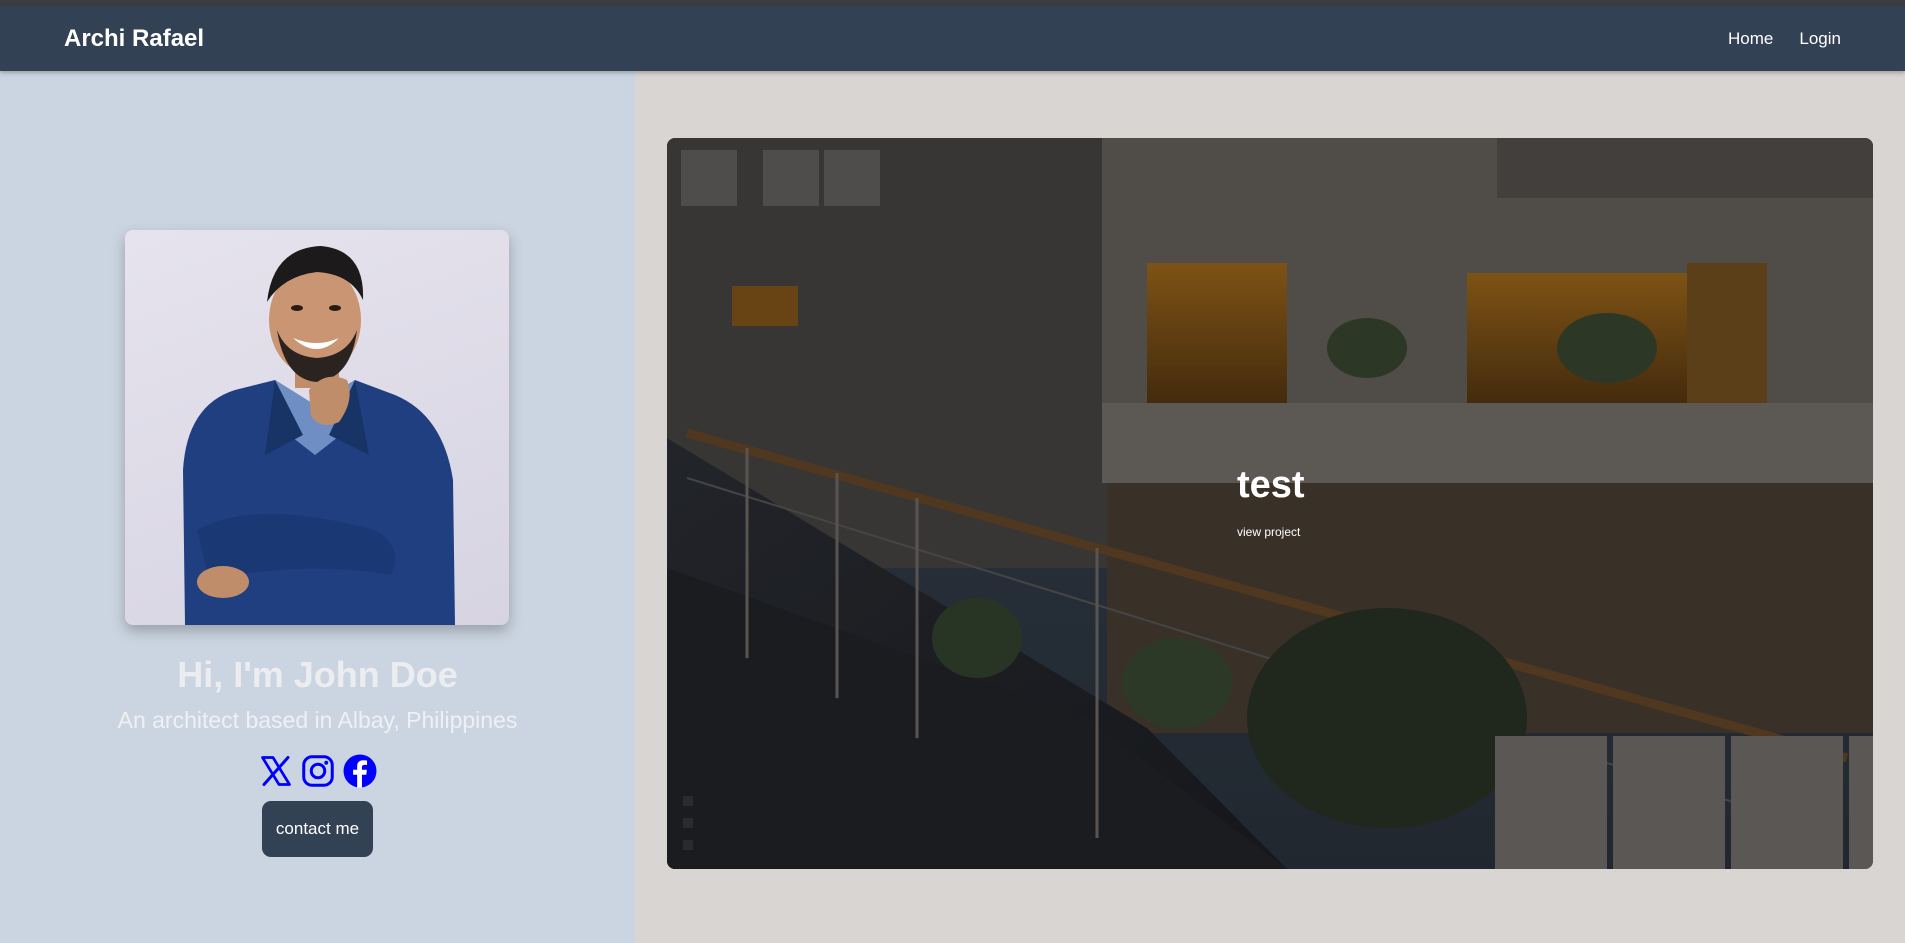  I want to click on nav-home-link: Home, so click(1750, 39).